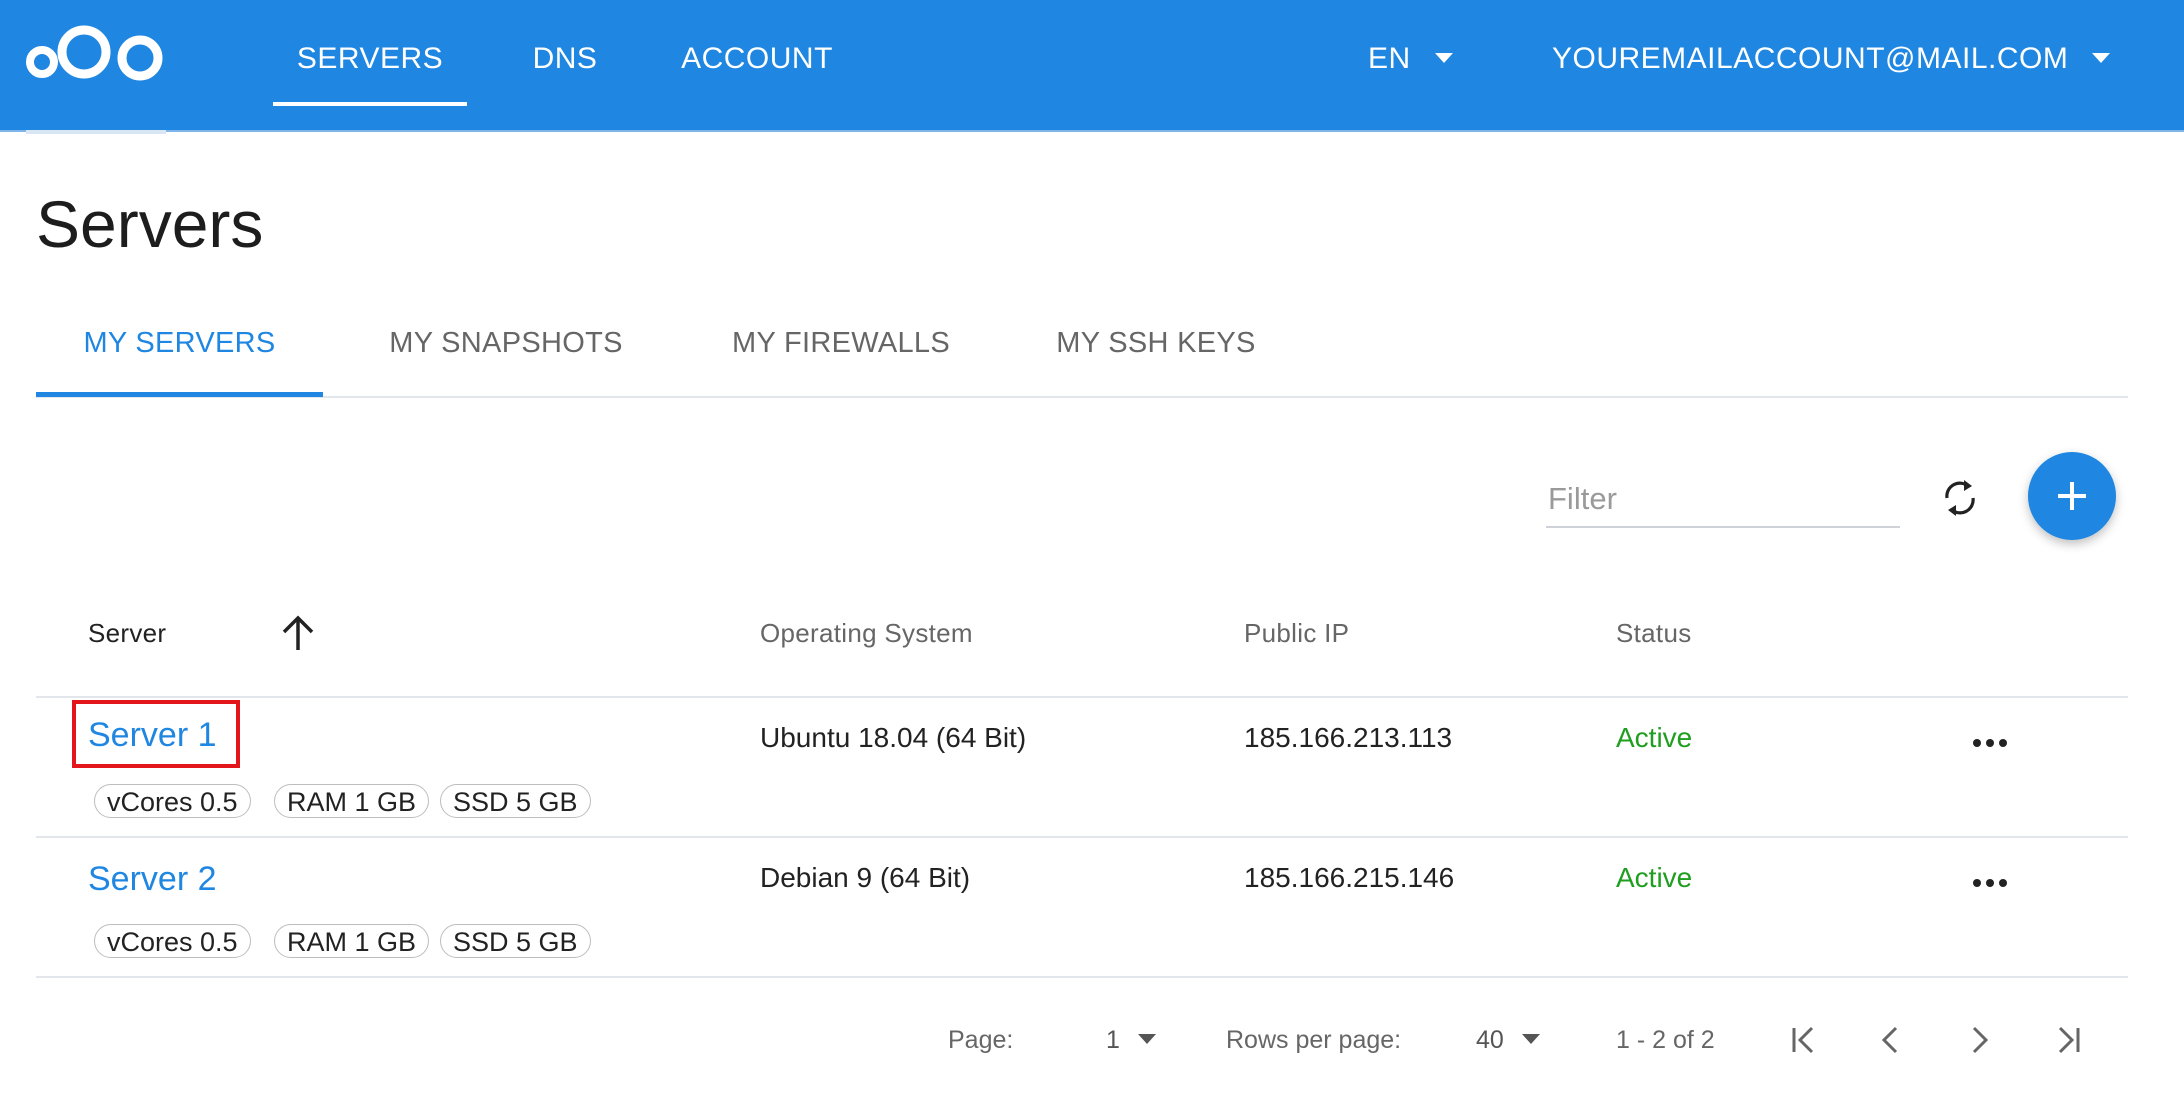 The width and height of the screenshot is (2184, 1094). What do you see at coordinates (1960, 498) in the screenshot?
I see `refresh-icon` at bounding box center [1960, 498].